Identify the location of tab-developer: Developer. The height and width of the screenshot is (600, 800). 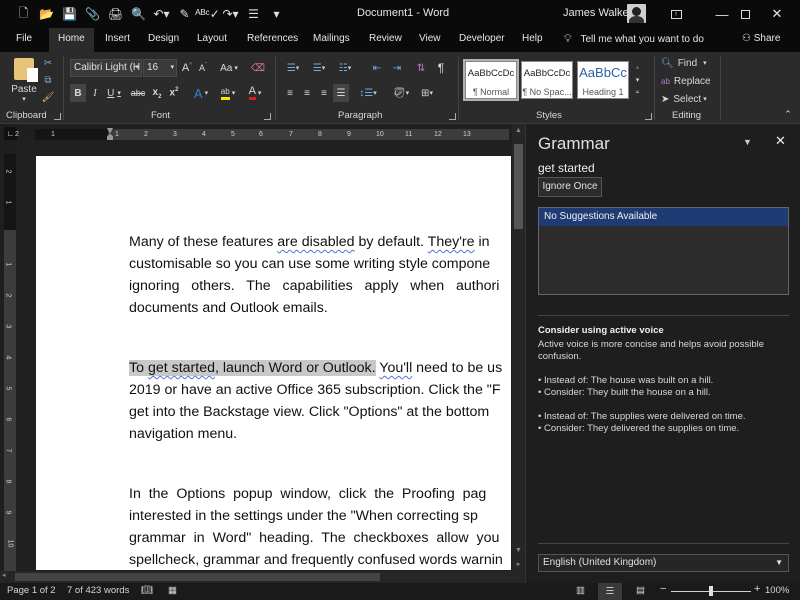
(482, 40).